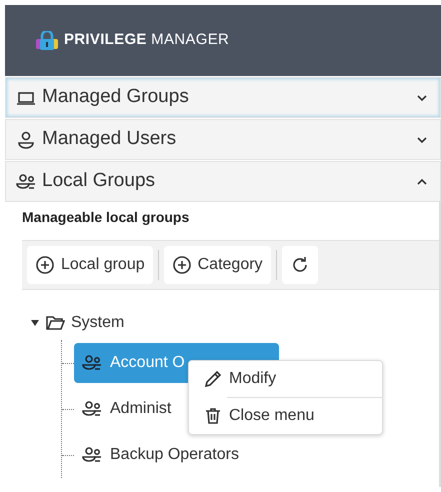 The height and width of the screenshot is (492, 441). What do you see at coordinates (285, 416) in the screenshot?
I see `menu-item: Close menu` at bounding box center [285, 416].